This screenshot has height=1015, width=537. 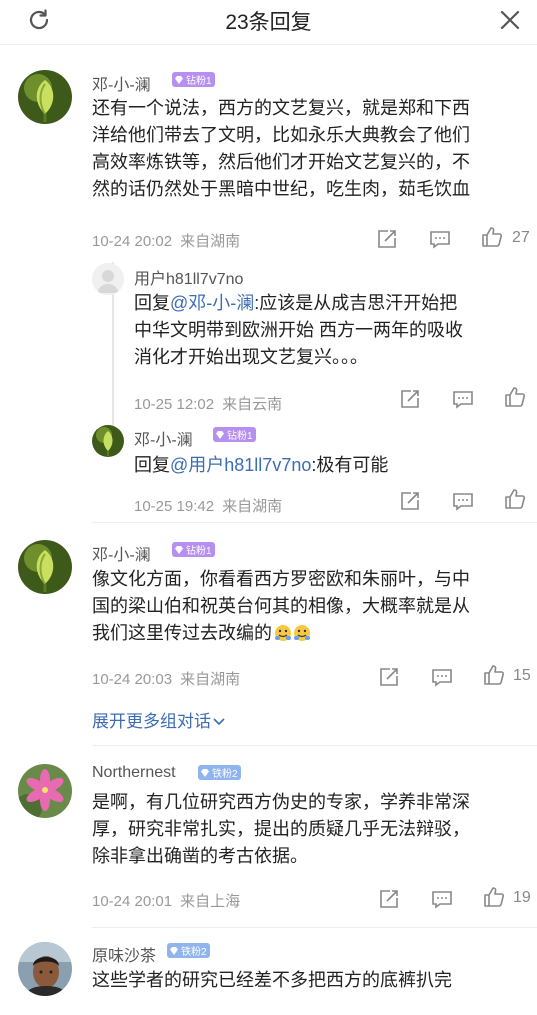 I want to click on reply-text: 回复@用户h81ll7v7no:极有可能, so click(x=261, y=465).